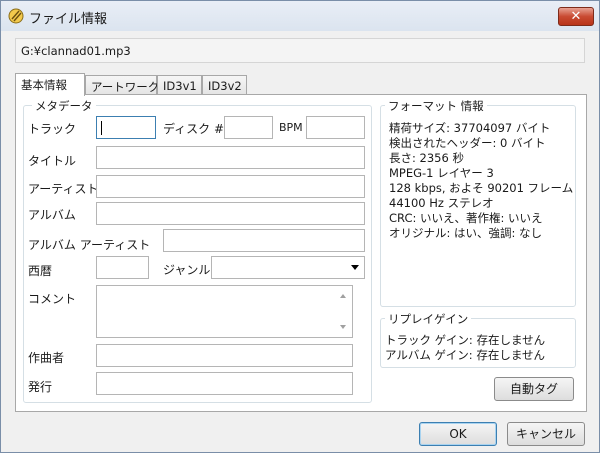 This screenshot has height=453, width=600. I want to click on info-sample-rate: 44100 Hz ステレオ, so click(441, 203).